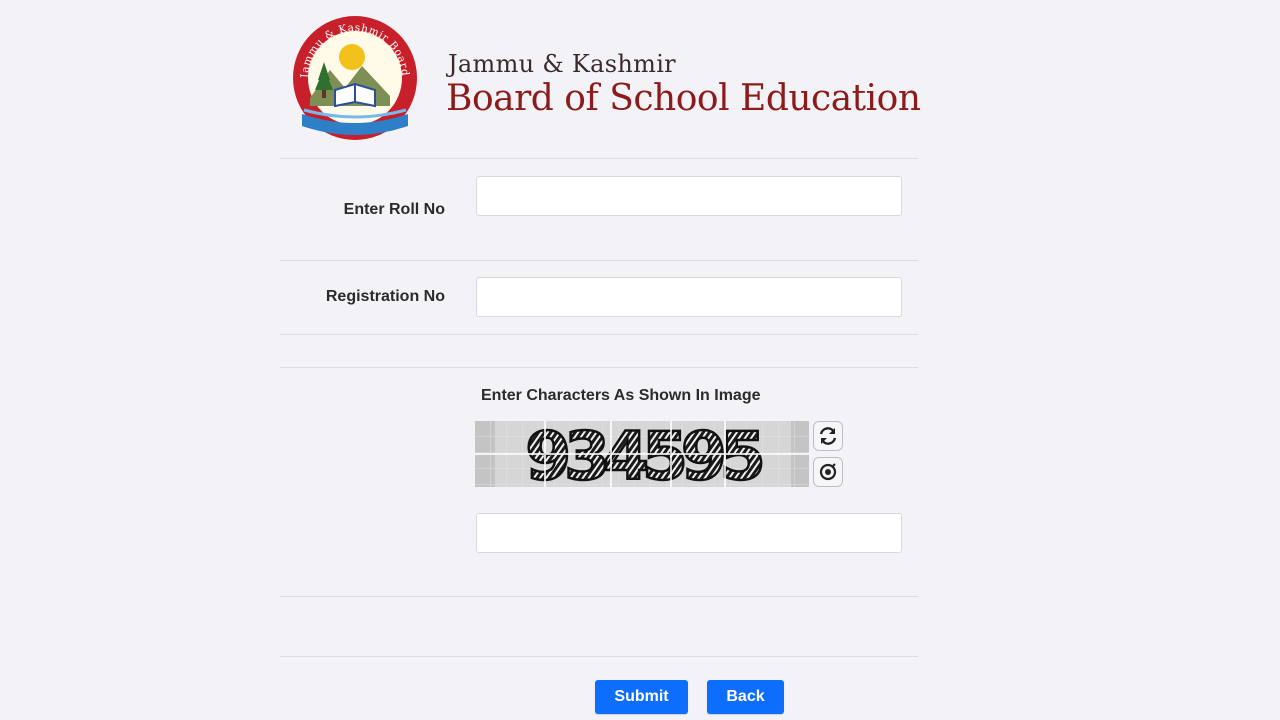  Describe the element at coordinates (683, 98) in the screenshot. I see `brand-title: Board of School Education` at that location.